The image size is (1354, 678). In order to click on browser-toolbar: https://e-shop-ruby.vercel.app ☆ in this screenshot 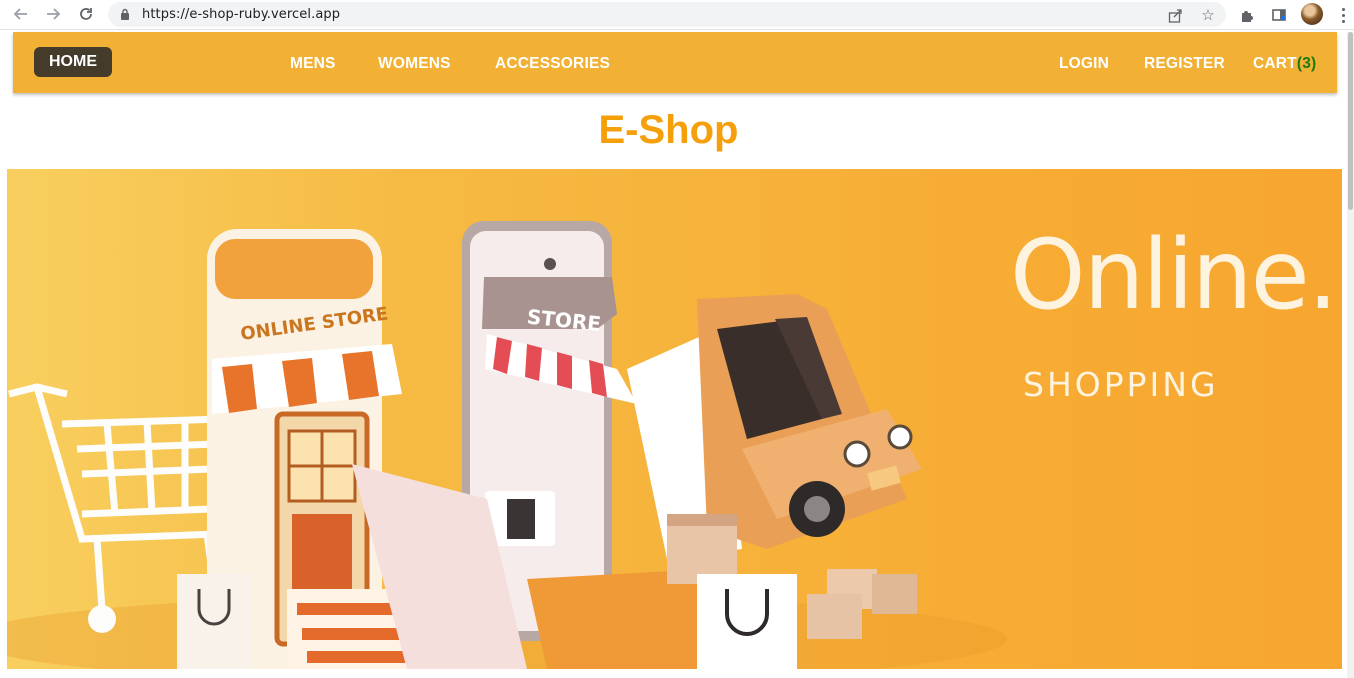, I will do `click(677, 15)`.